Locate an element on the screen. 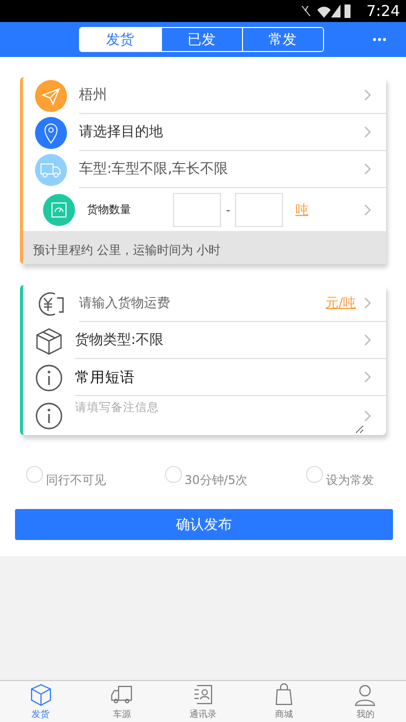  route-text: 梧州 is located at coordinates (93, 95).